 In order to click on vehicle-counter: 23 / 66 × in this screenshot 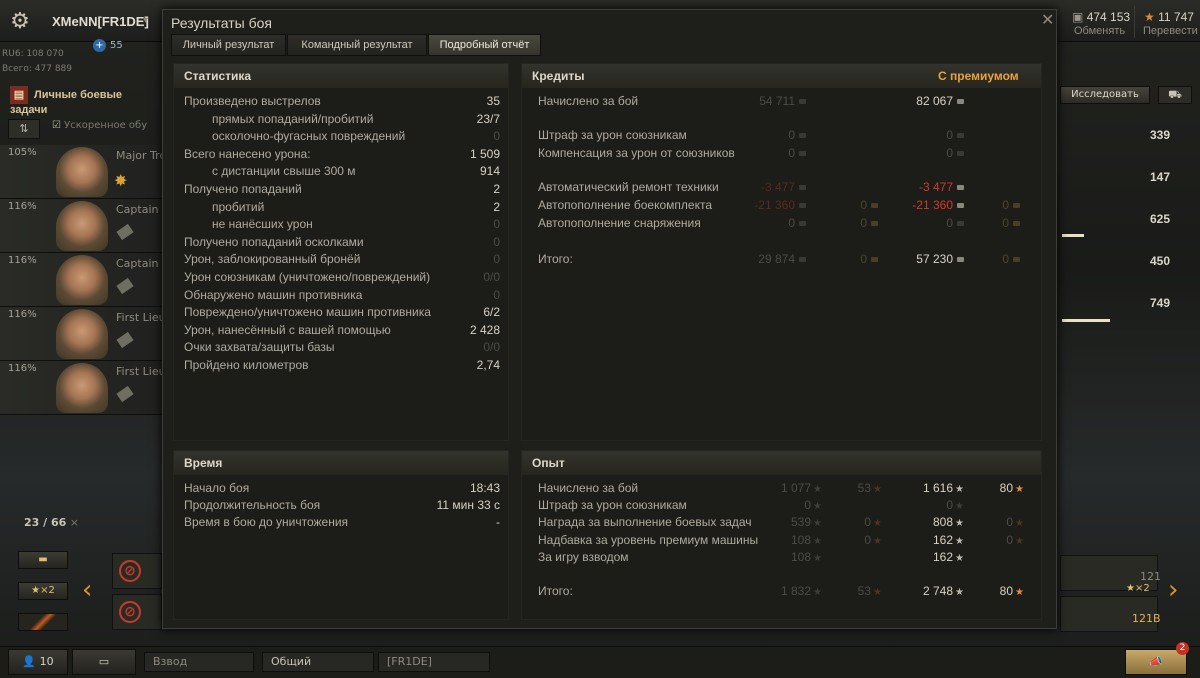, I will do `click(51, 522)`.